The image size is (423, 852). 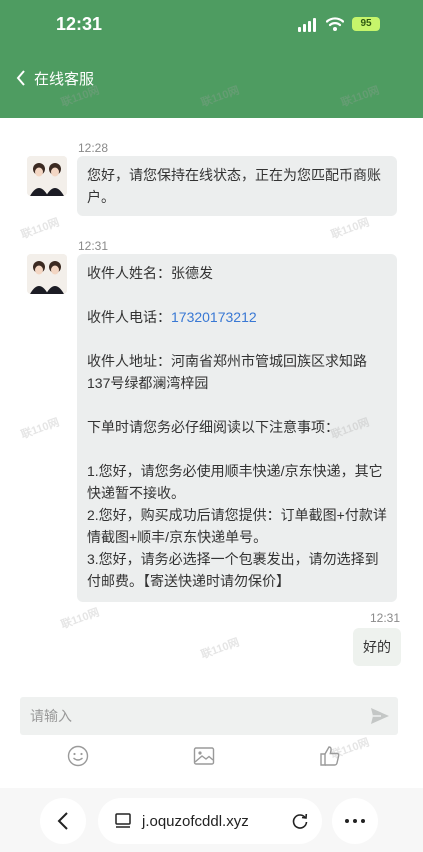 I want to click on notice-item-3: 3.您好，请务必选择一个包裹发出，请勿选择到付邮费。【寄送快递时请勿保价】, so click(x=233, y=570).